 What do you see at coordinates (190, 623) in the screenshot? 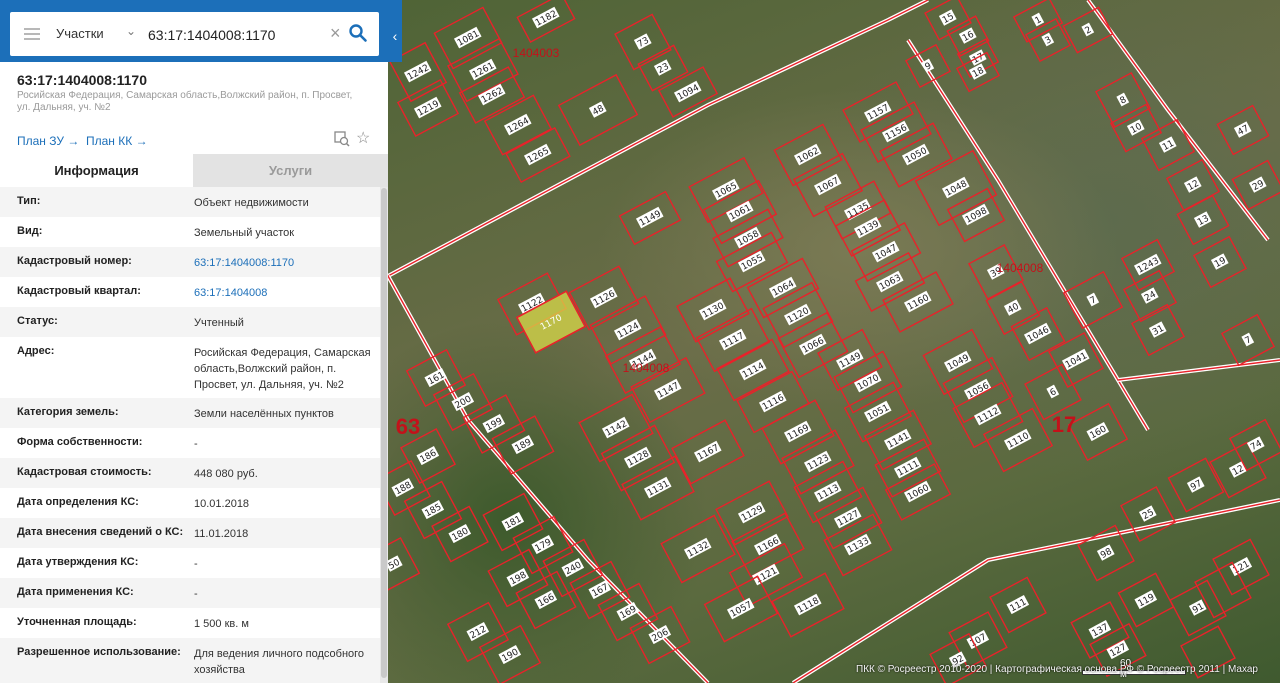
I see `info-row: Уточненная площадь: 1 500 кв. м` at bounding box center [190, 623].